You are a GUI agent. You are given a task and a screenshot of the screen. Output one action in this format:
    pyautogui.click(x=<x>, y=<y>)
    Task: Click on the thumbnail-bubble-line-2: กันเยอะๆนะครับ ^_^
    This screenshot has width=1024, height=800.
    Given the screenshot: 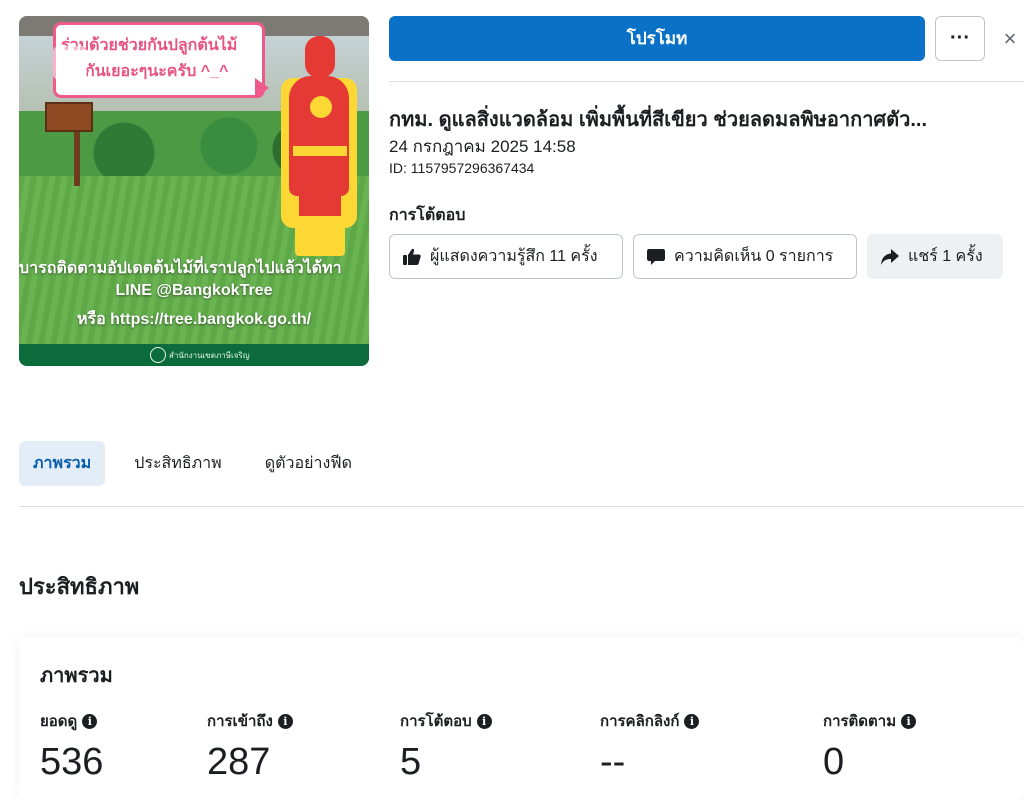 What is the action you would take?
    pyautogui.click(x=157, y=71)
    